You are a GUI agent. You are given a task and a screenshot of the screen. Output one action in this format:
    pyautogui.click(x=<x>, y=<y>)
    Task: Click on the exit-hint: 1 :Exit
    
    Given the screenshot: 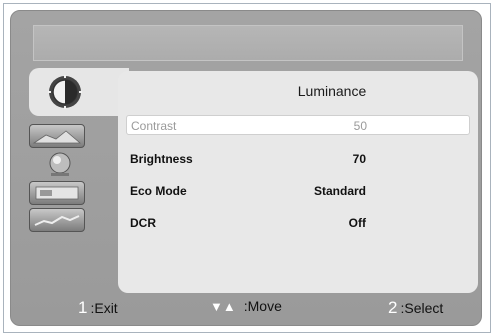 What is the action you would take?
    pyautogui.click(x=98, y=308)
    